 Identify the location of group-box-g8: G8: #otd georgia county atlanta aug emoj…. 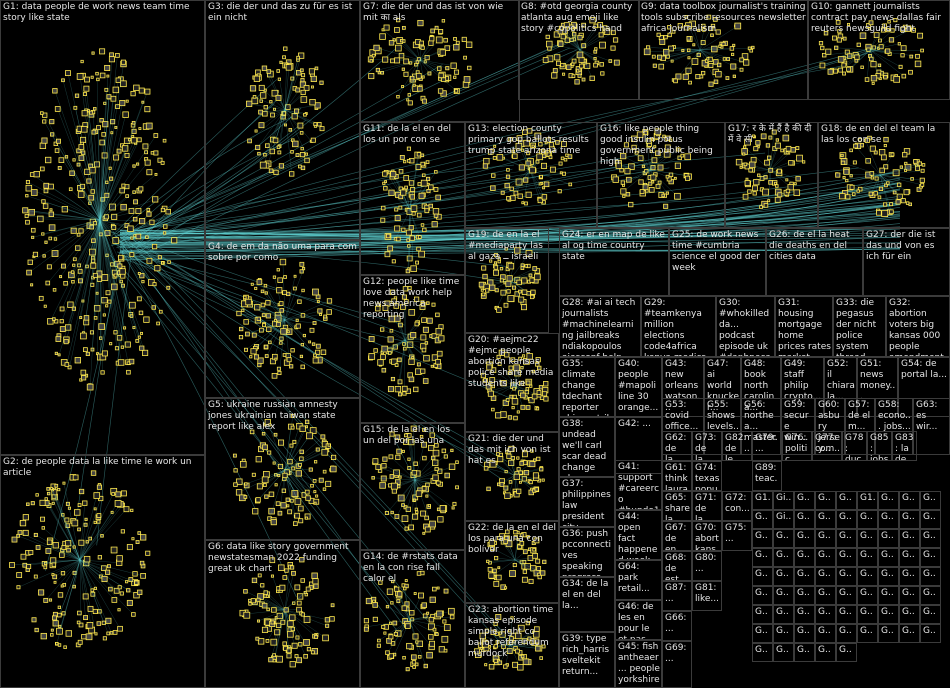
(579, 50).